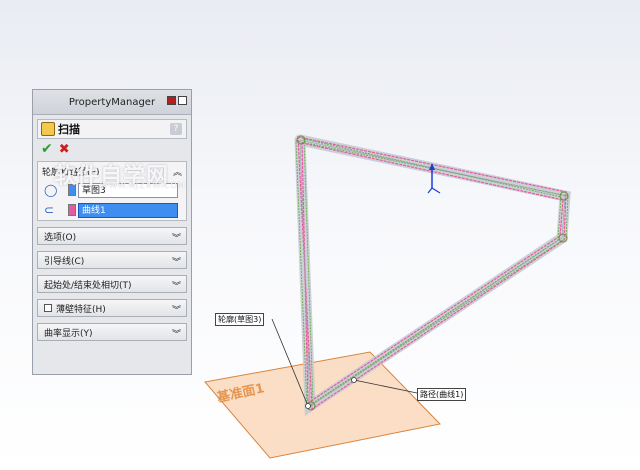 Image resolution: width=640 pixels, height=470 pixels. Describe the element at coordinates (182, 100) in the screenshot. I see `maximize-icon` at that location.